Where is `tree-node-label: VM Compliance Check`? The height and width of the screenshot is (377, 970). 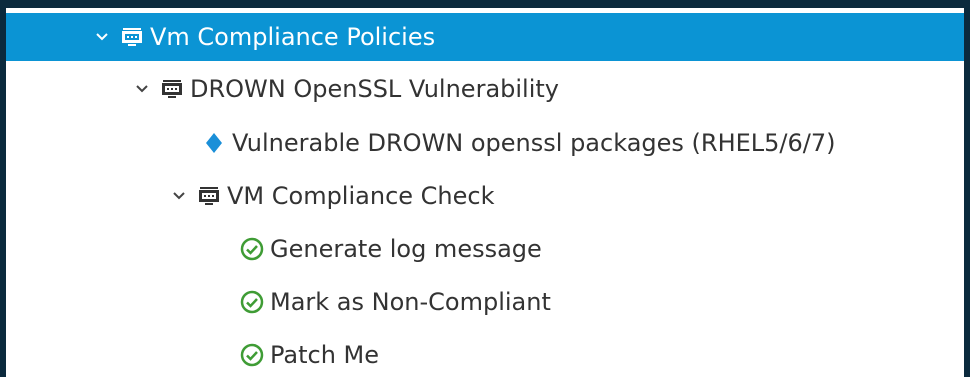 tree-node-label: VM Compliance Check is located at coordinates (361, 196).